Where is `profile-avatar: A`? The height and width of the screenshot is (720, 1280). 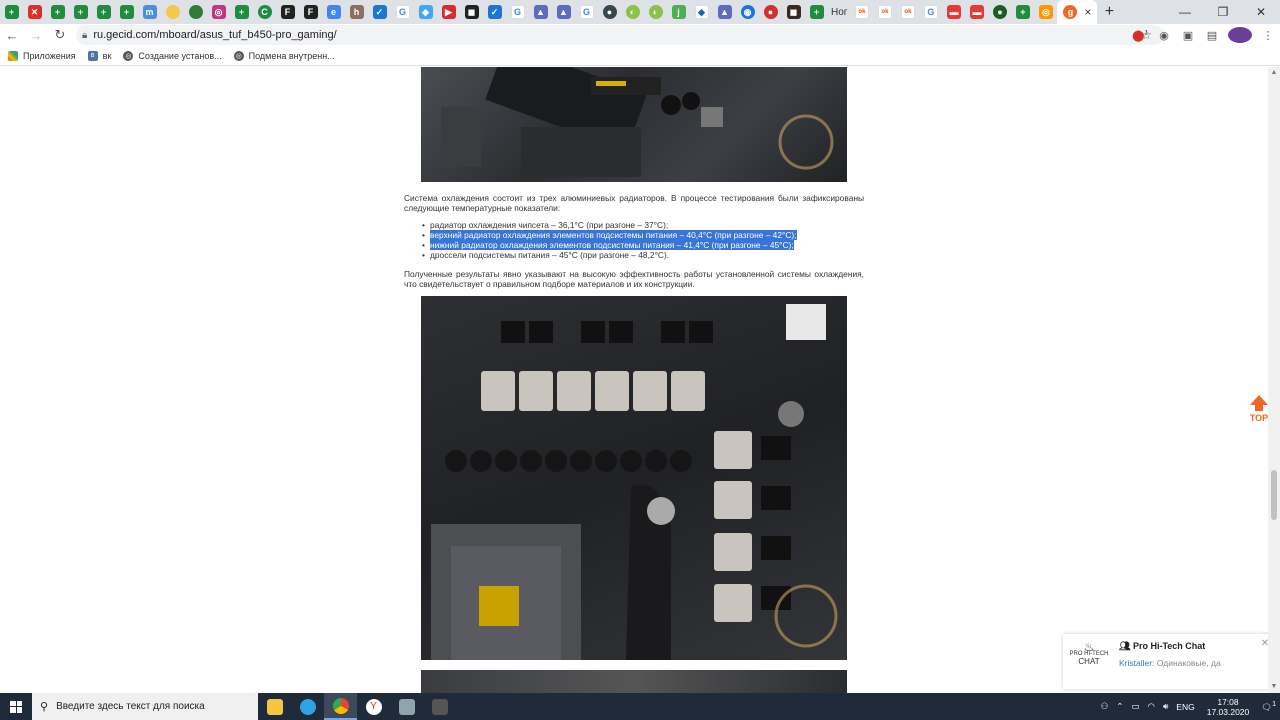 profile-avatar: A is located at coordinates (1240, 35).